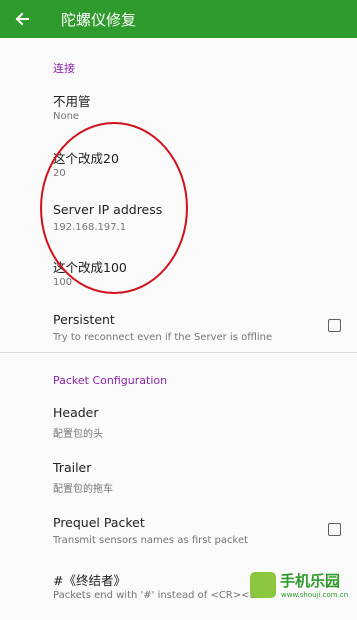  I want to click on back-button, so click(22, 19).